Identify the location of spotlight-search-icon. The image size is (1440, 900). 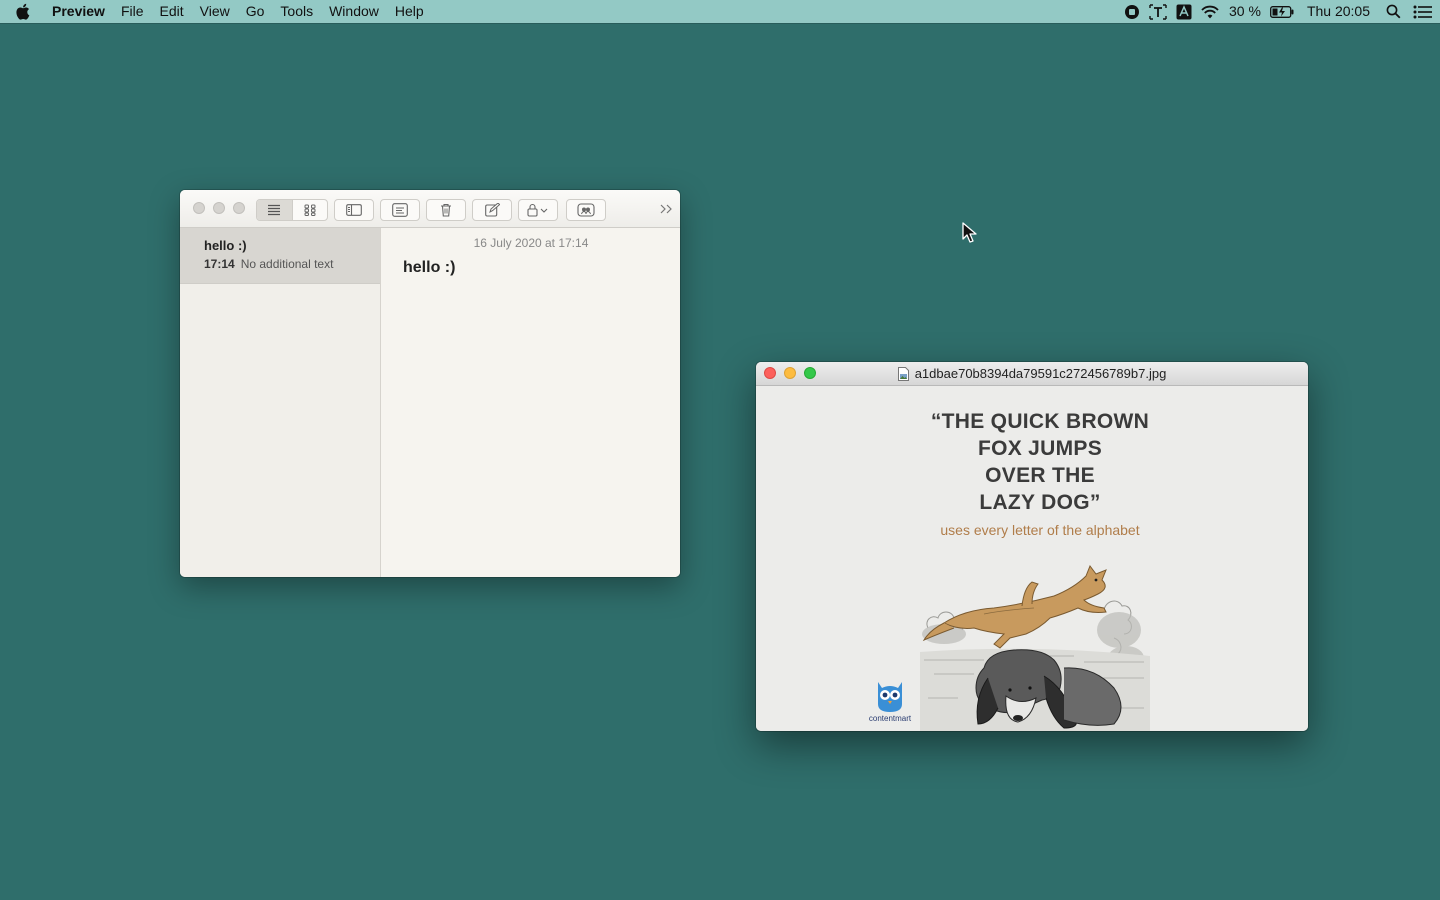
(1393, 11).